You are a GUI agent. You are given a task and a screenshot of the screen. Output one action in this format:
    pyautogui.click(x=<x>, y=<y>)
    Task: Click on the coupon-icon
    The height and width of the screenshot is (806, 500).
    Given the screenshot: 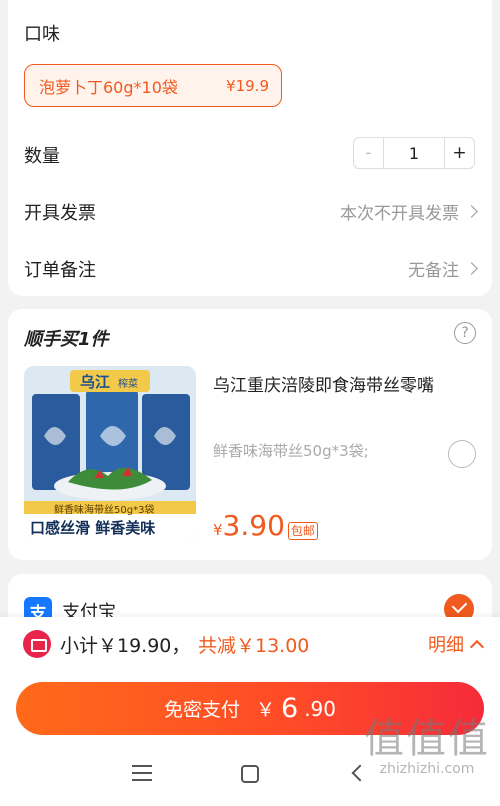 What is the action you would take?
    pyautogui.click(x=37, y=644)
    